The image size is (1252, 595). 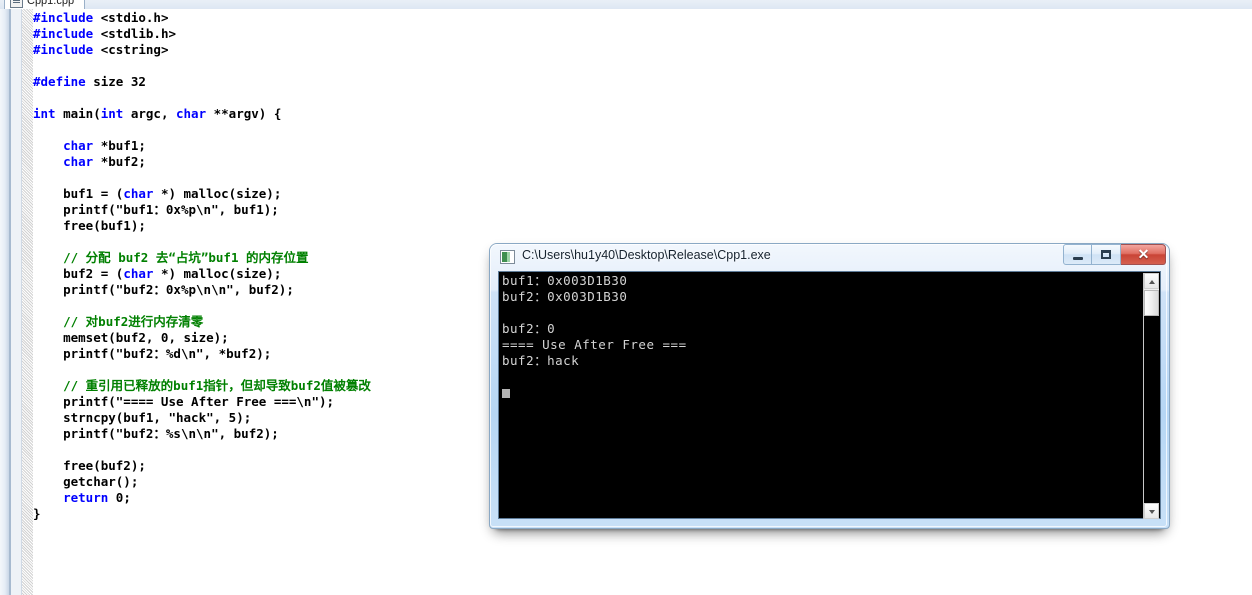 What do you see at coordinates (51, 3) in the screenshot?
I see `editor-tab-label: Cpp1.cpp` at bounding box center [51, 3].